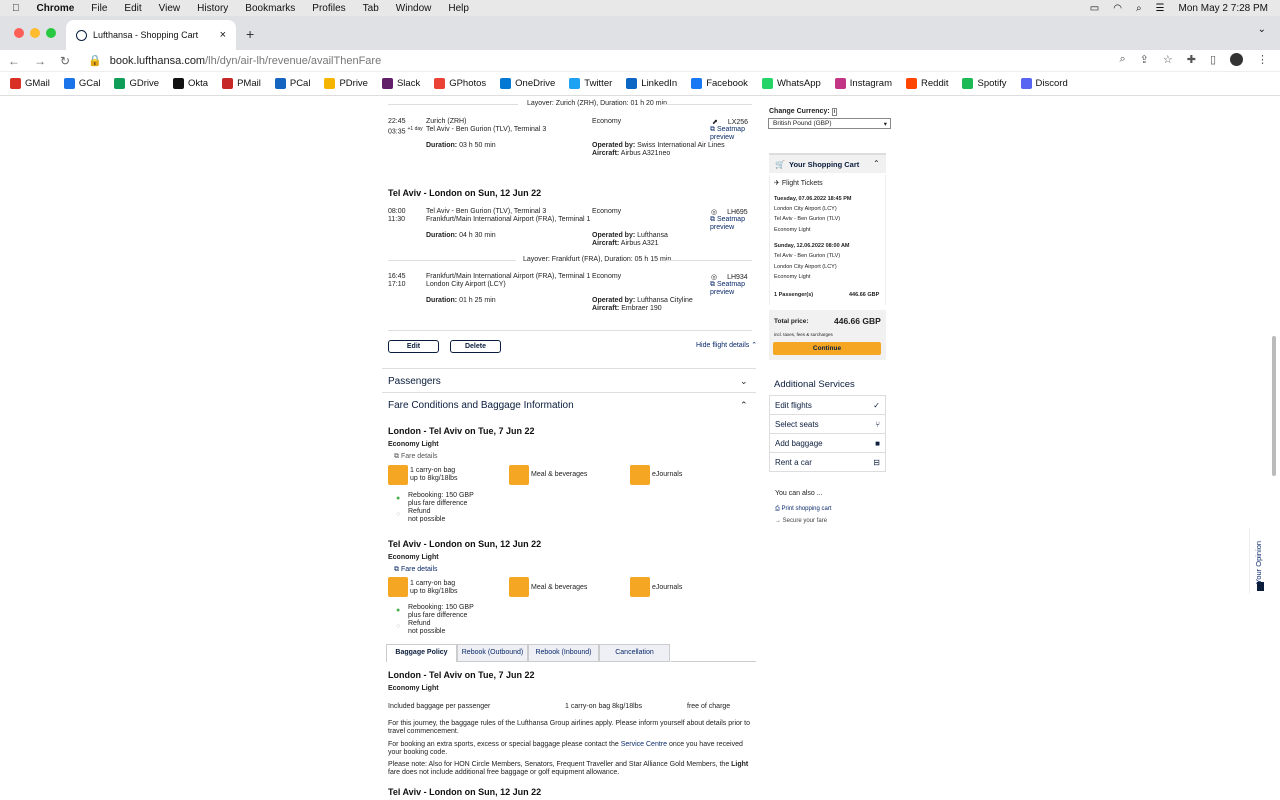 The image size is (1280, 800). What do you see at coordinates (1139, 8) in the screenshot?
I see `search-icon: ⌕` at bounding box center [1139, 8].